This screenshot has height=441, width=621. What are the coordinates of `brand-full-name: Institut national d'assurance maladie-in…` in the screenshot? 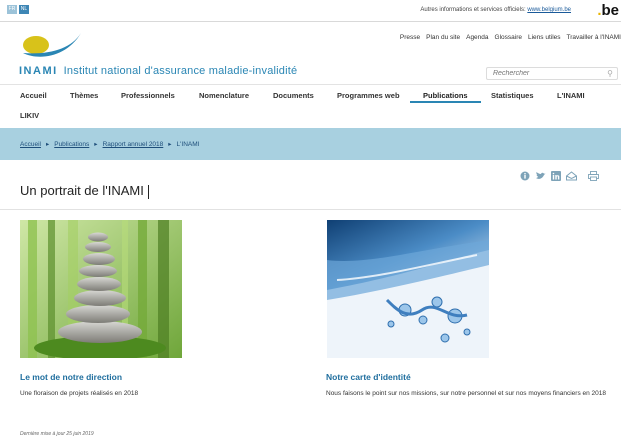 It's located at (180, 71).